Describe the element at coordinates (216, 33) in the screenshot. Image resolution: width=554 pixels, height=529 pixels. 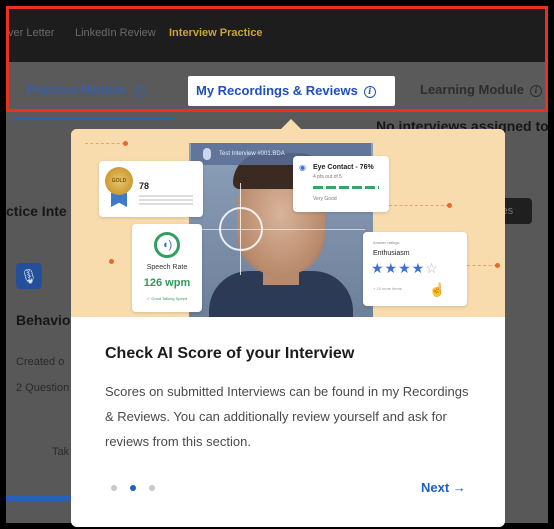
I see `nav-tab-interview-practice: Interview Practice` at that location.